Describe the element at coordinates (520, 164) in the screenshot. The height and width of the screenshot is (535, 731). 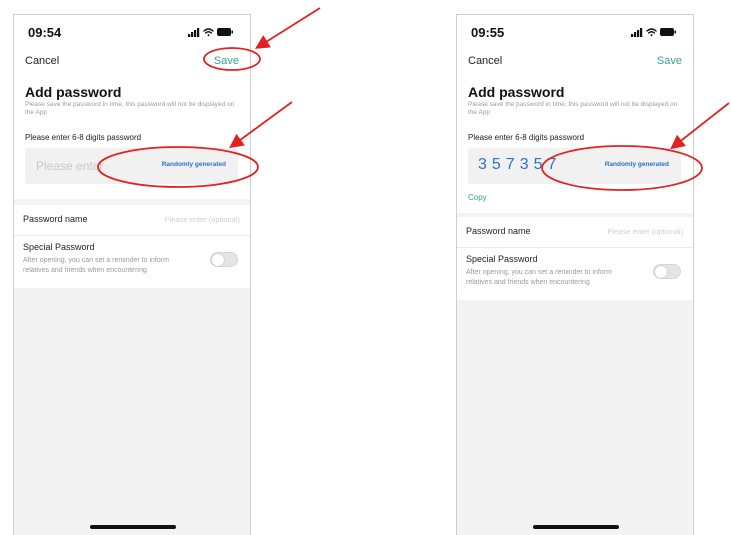
I see `password-value: 357357` at that location.